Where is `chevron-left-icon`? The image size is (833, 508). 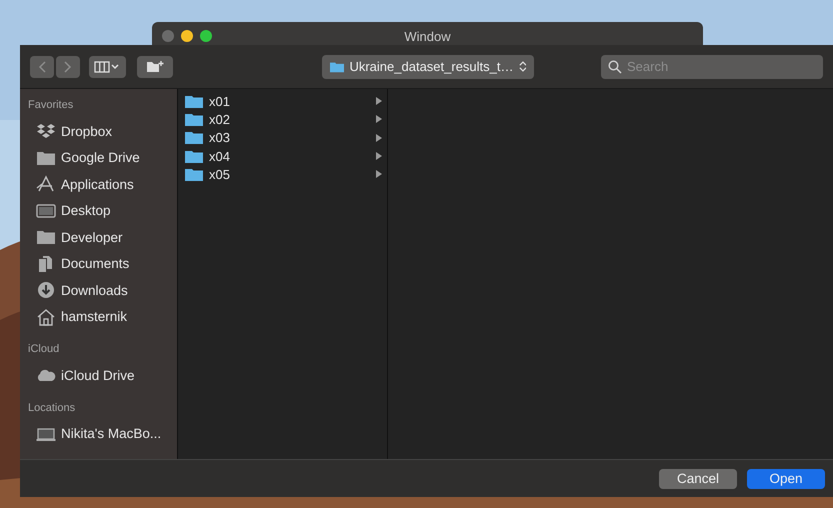
chevron-left-icon is located at coordinates (42, 66).